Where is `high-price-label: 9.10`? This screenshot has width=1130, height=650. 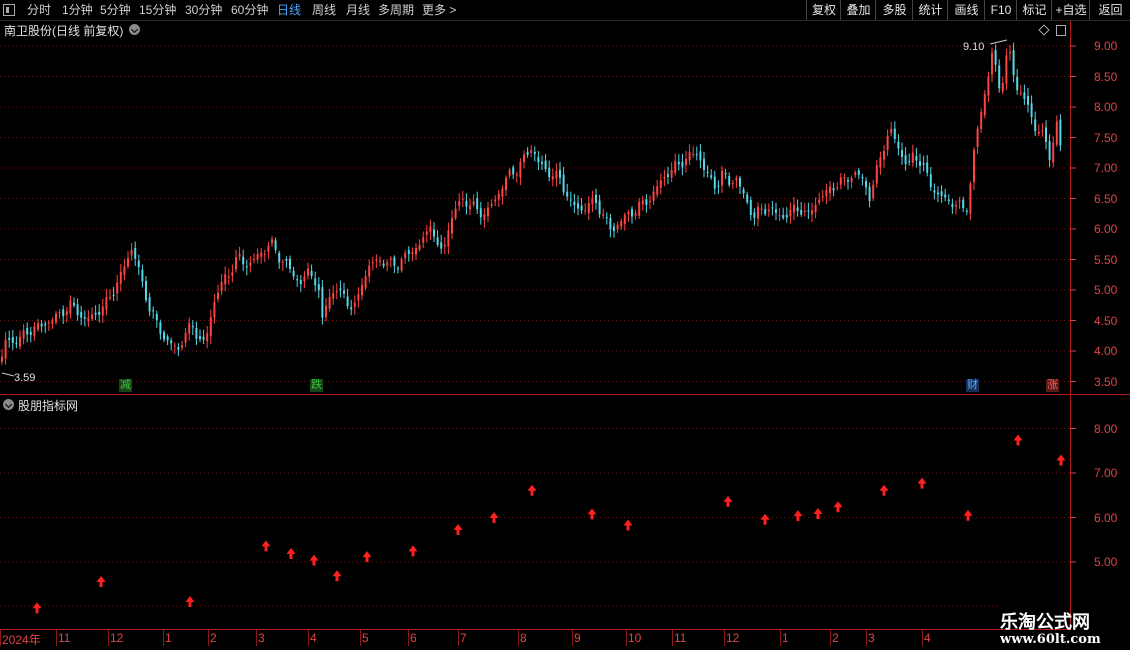
high-price-label: 9.10 is located at coordinates (973, 47).